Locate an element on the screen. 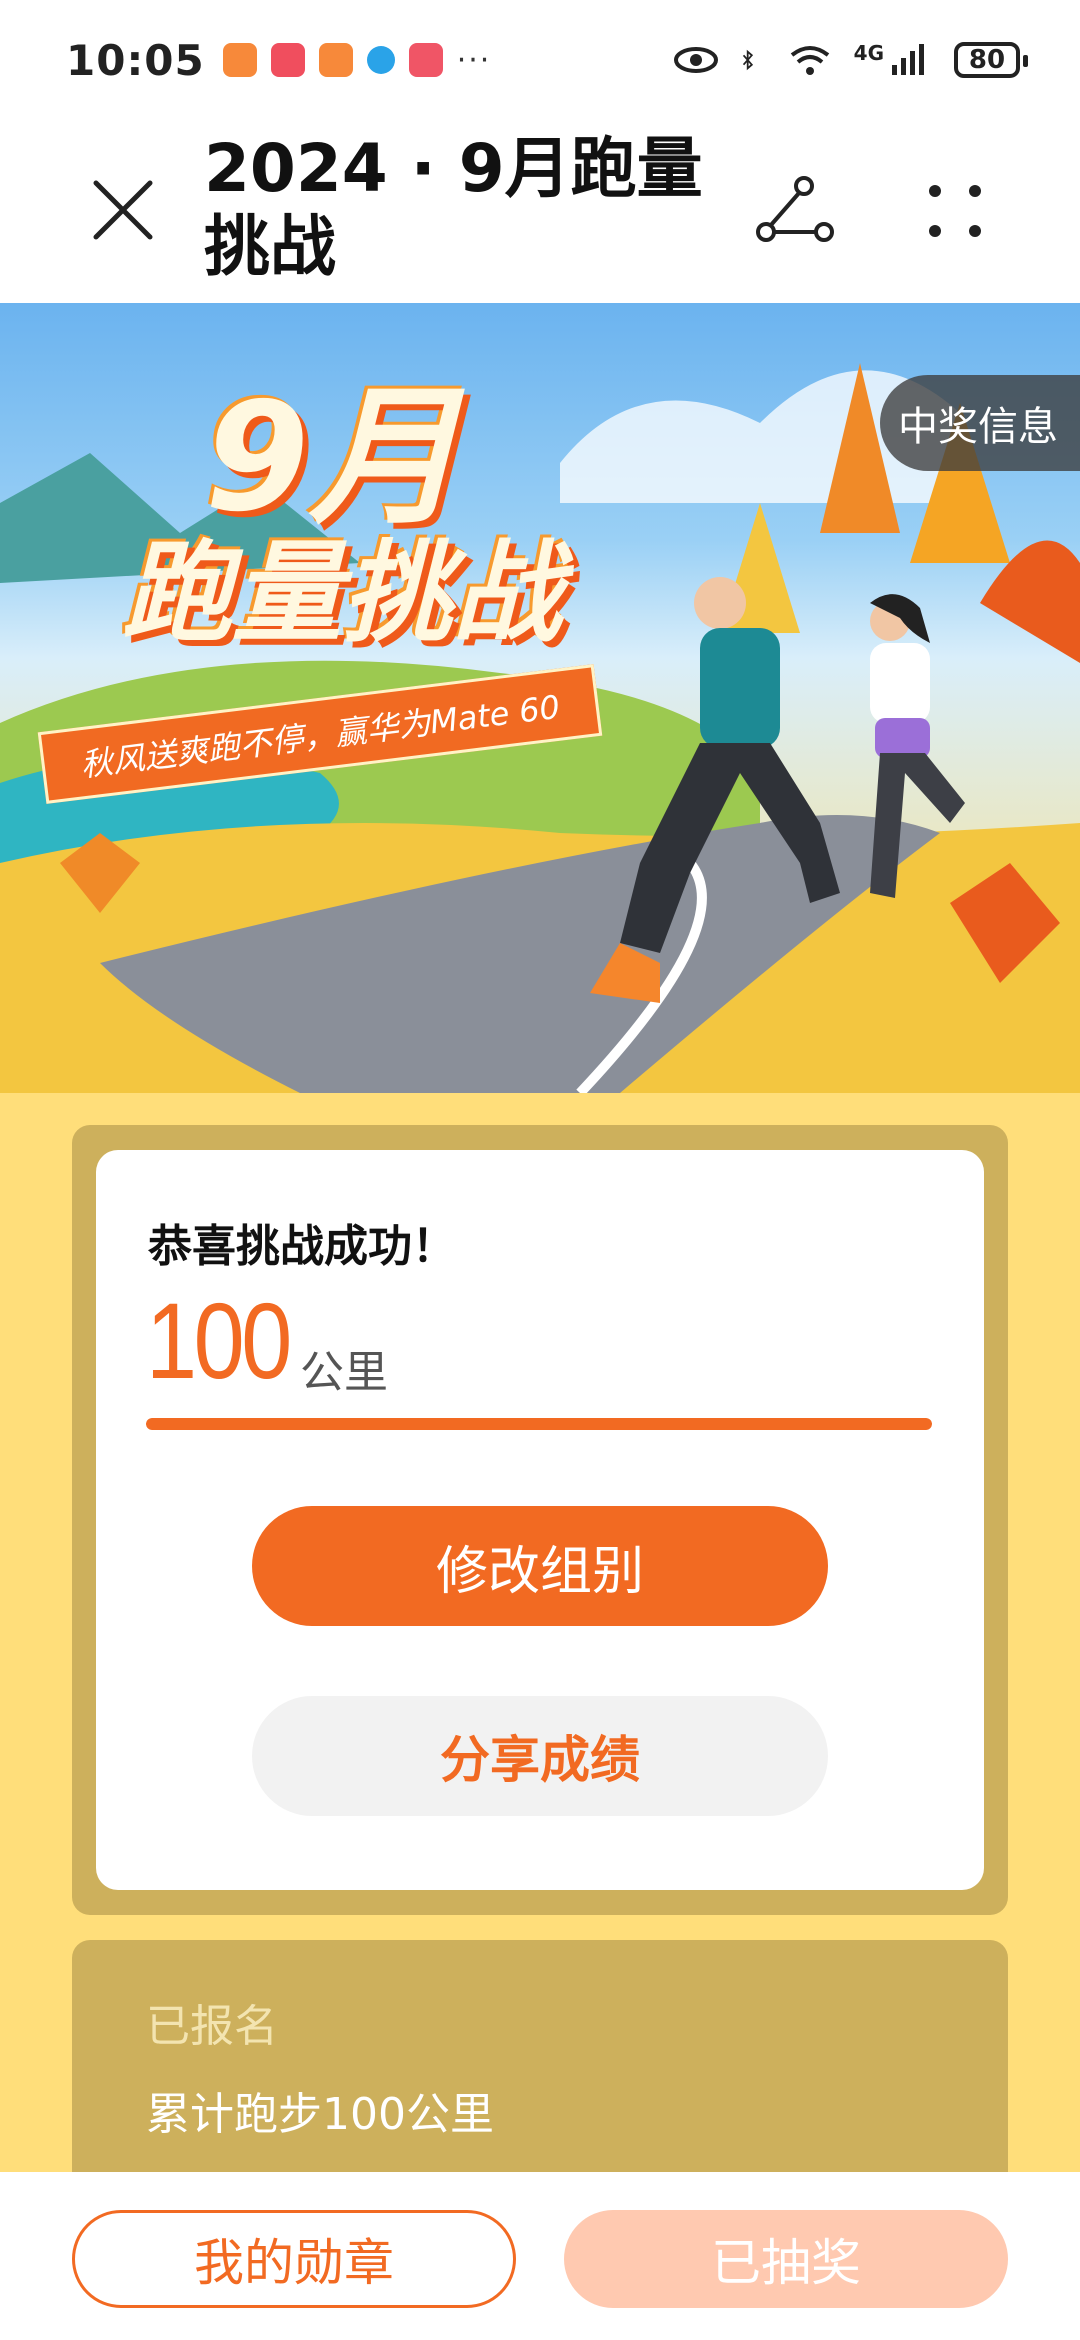  status-bar: 10:05 ··· 4G 80 is located at coordinates (540, 60).